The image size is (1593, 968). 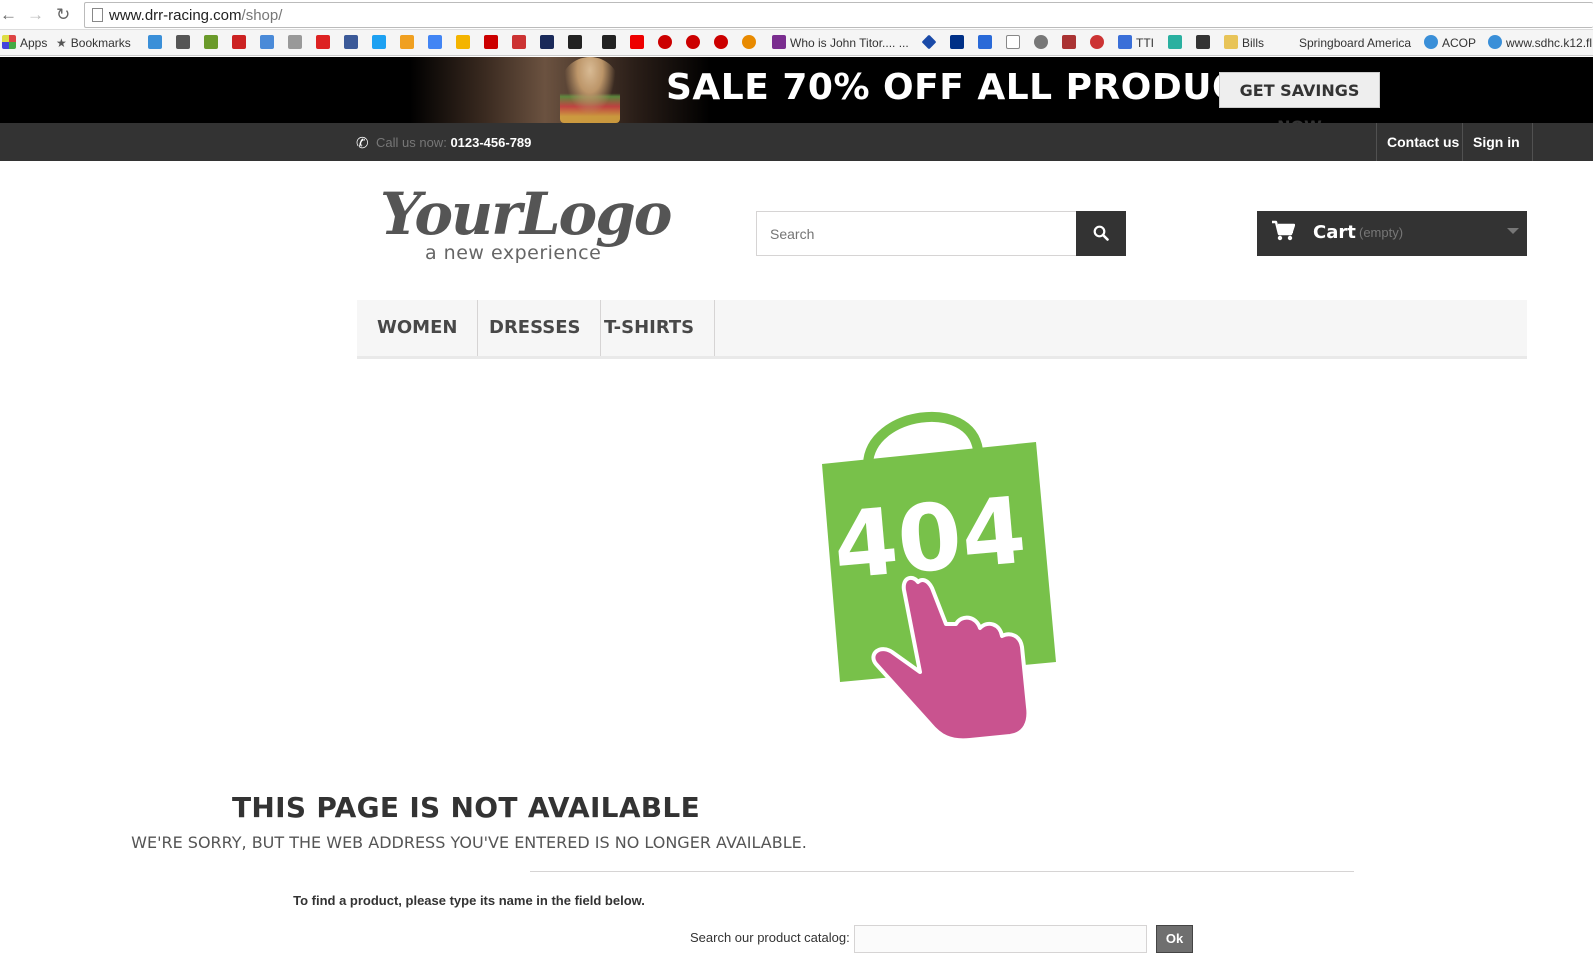 I want to click on promo-headline: SALE 70% OFF ALL PRODUCTS, so click(x=978, y=87).